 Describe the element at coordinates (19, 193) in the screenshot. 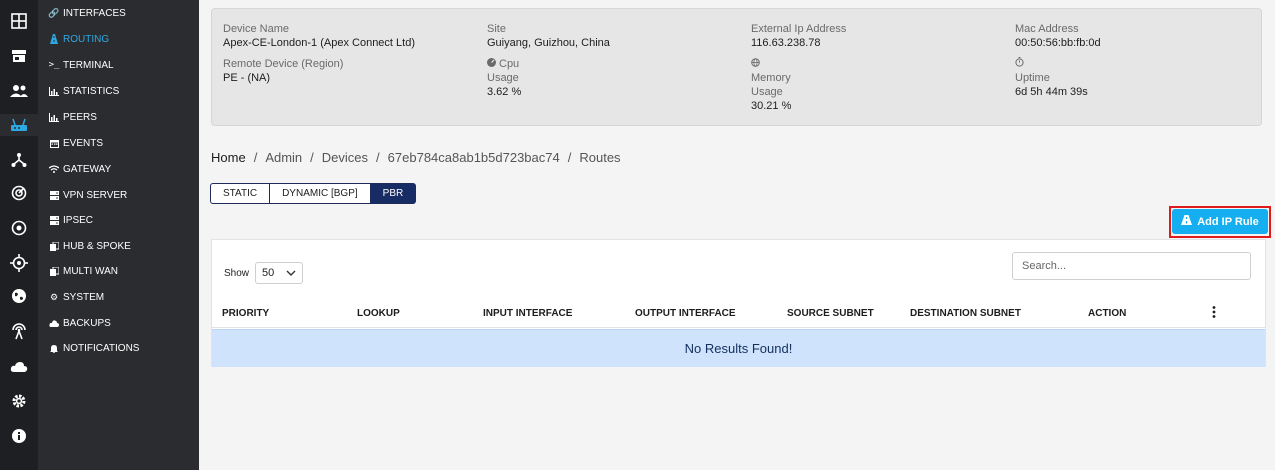

I see `radar-icon` at that location.